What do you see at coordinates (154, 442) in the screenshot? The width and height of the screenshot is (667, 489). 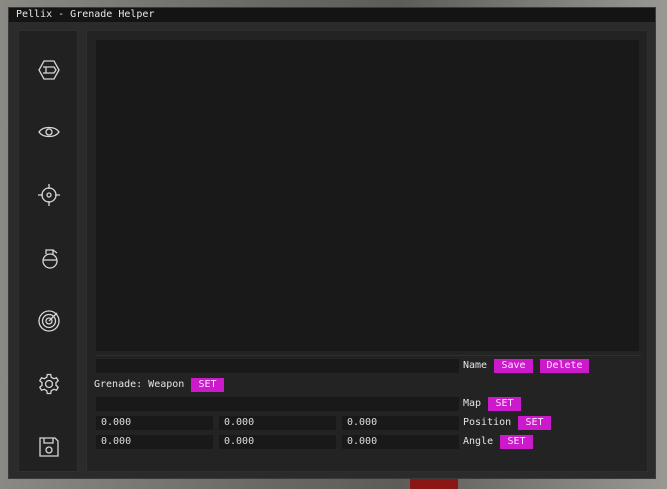 I see `angle-x-input` at bounding box center [154, 442].